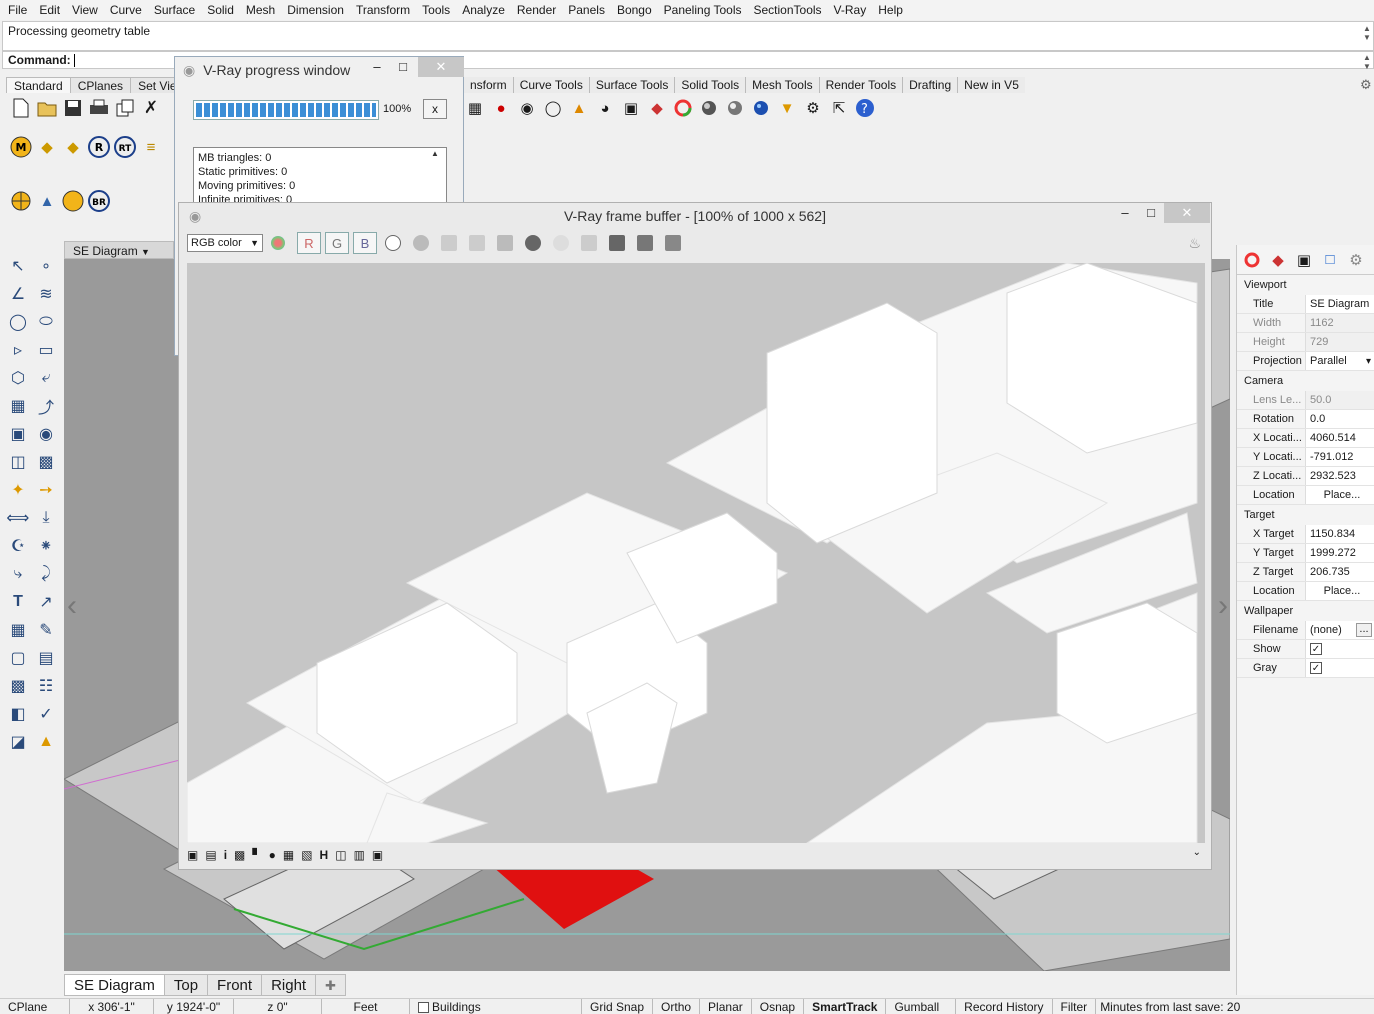 This screenshot has width=1374, height=1014. What do you see at coordinates (709, 108) in the screenshot?
I see `sphere-shaded-icon` at bounding box center [709, 108].